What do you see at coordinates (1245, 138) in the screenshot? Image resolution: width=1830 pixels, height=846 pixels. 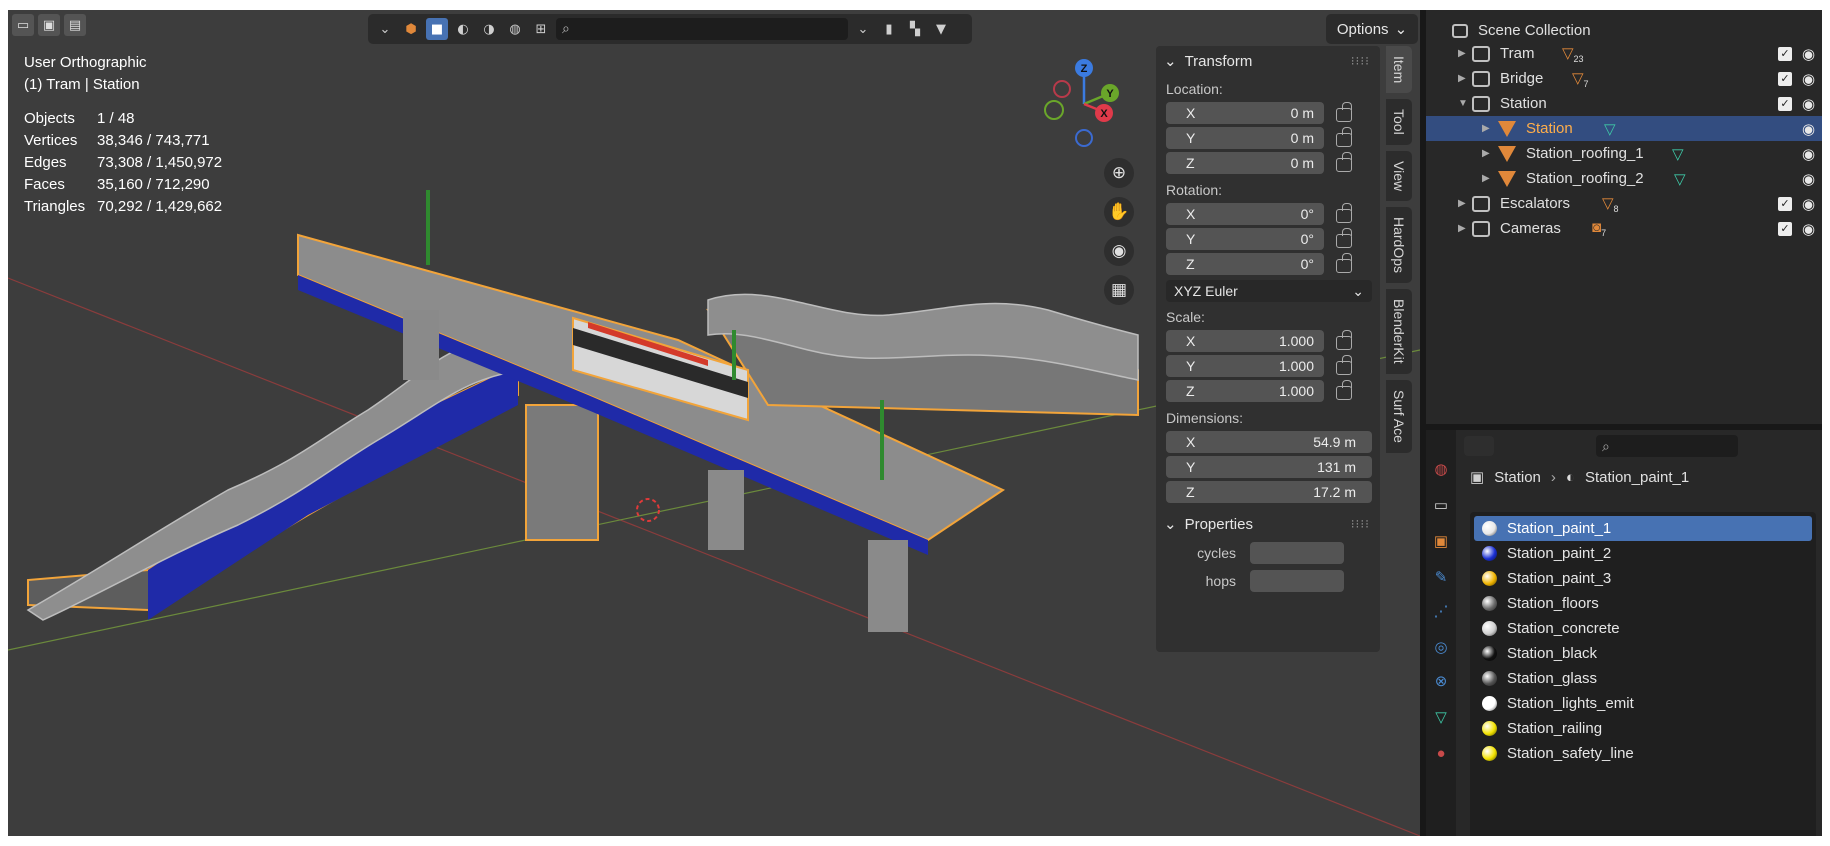 I see `location-y-field: Y0 m` at bounding box center [1245, 138].